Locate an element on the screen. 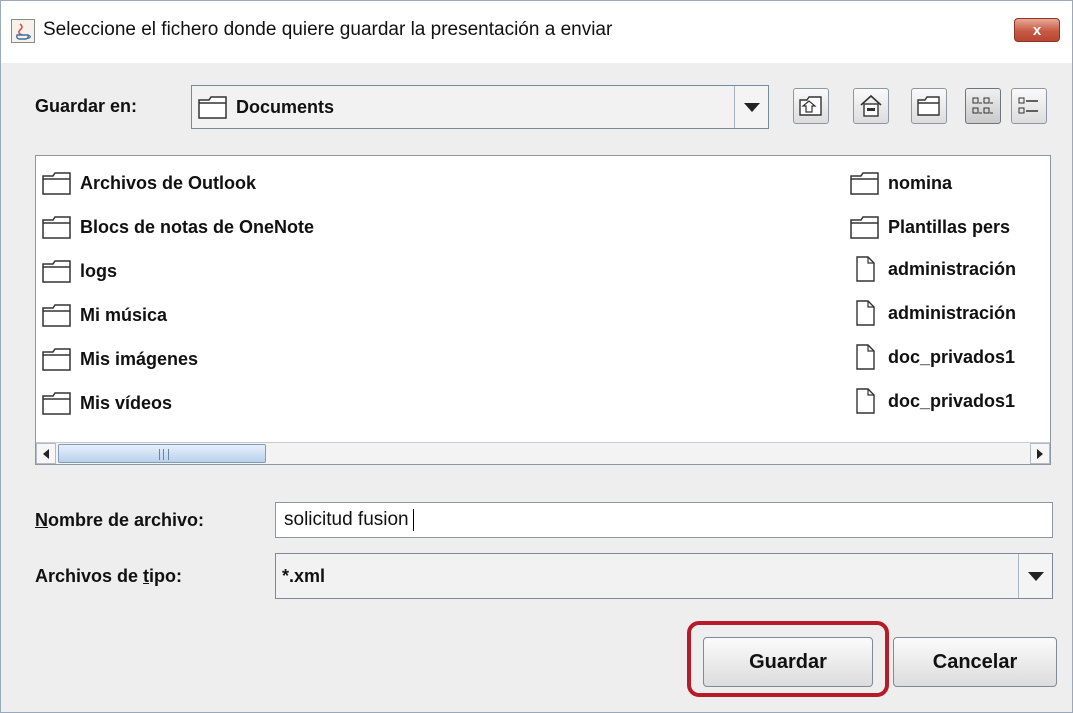 This screenshot has width=1073, height=713. details-view-icon is located at coordinates (1028, 105).